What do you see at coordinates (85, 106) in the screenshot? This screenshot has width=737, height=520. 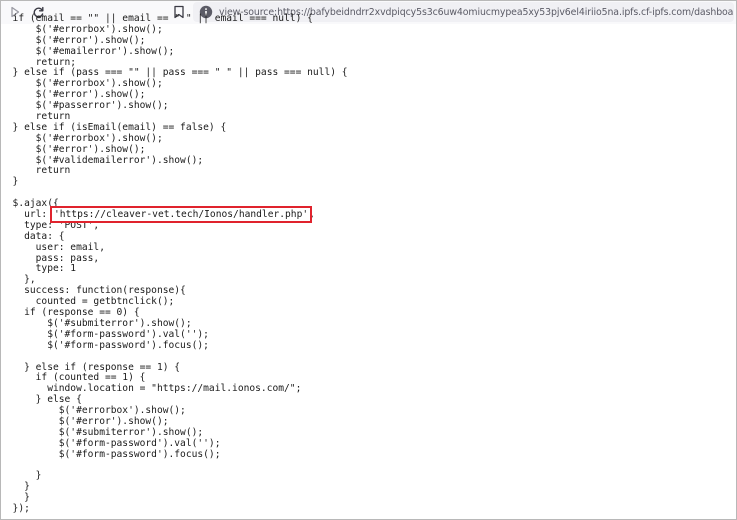 I see `source-line: $('#passerror').show();` at bounding box center [85, 106].